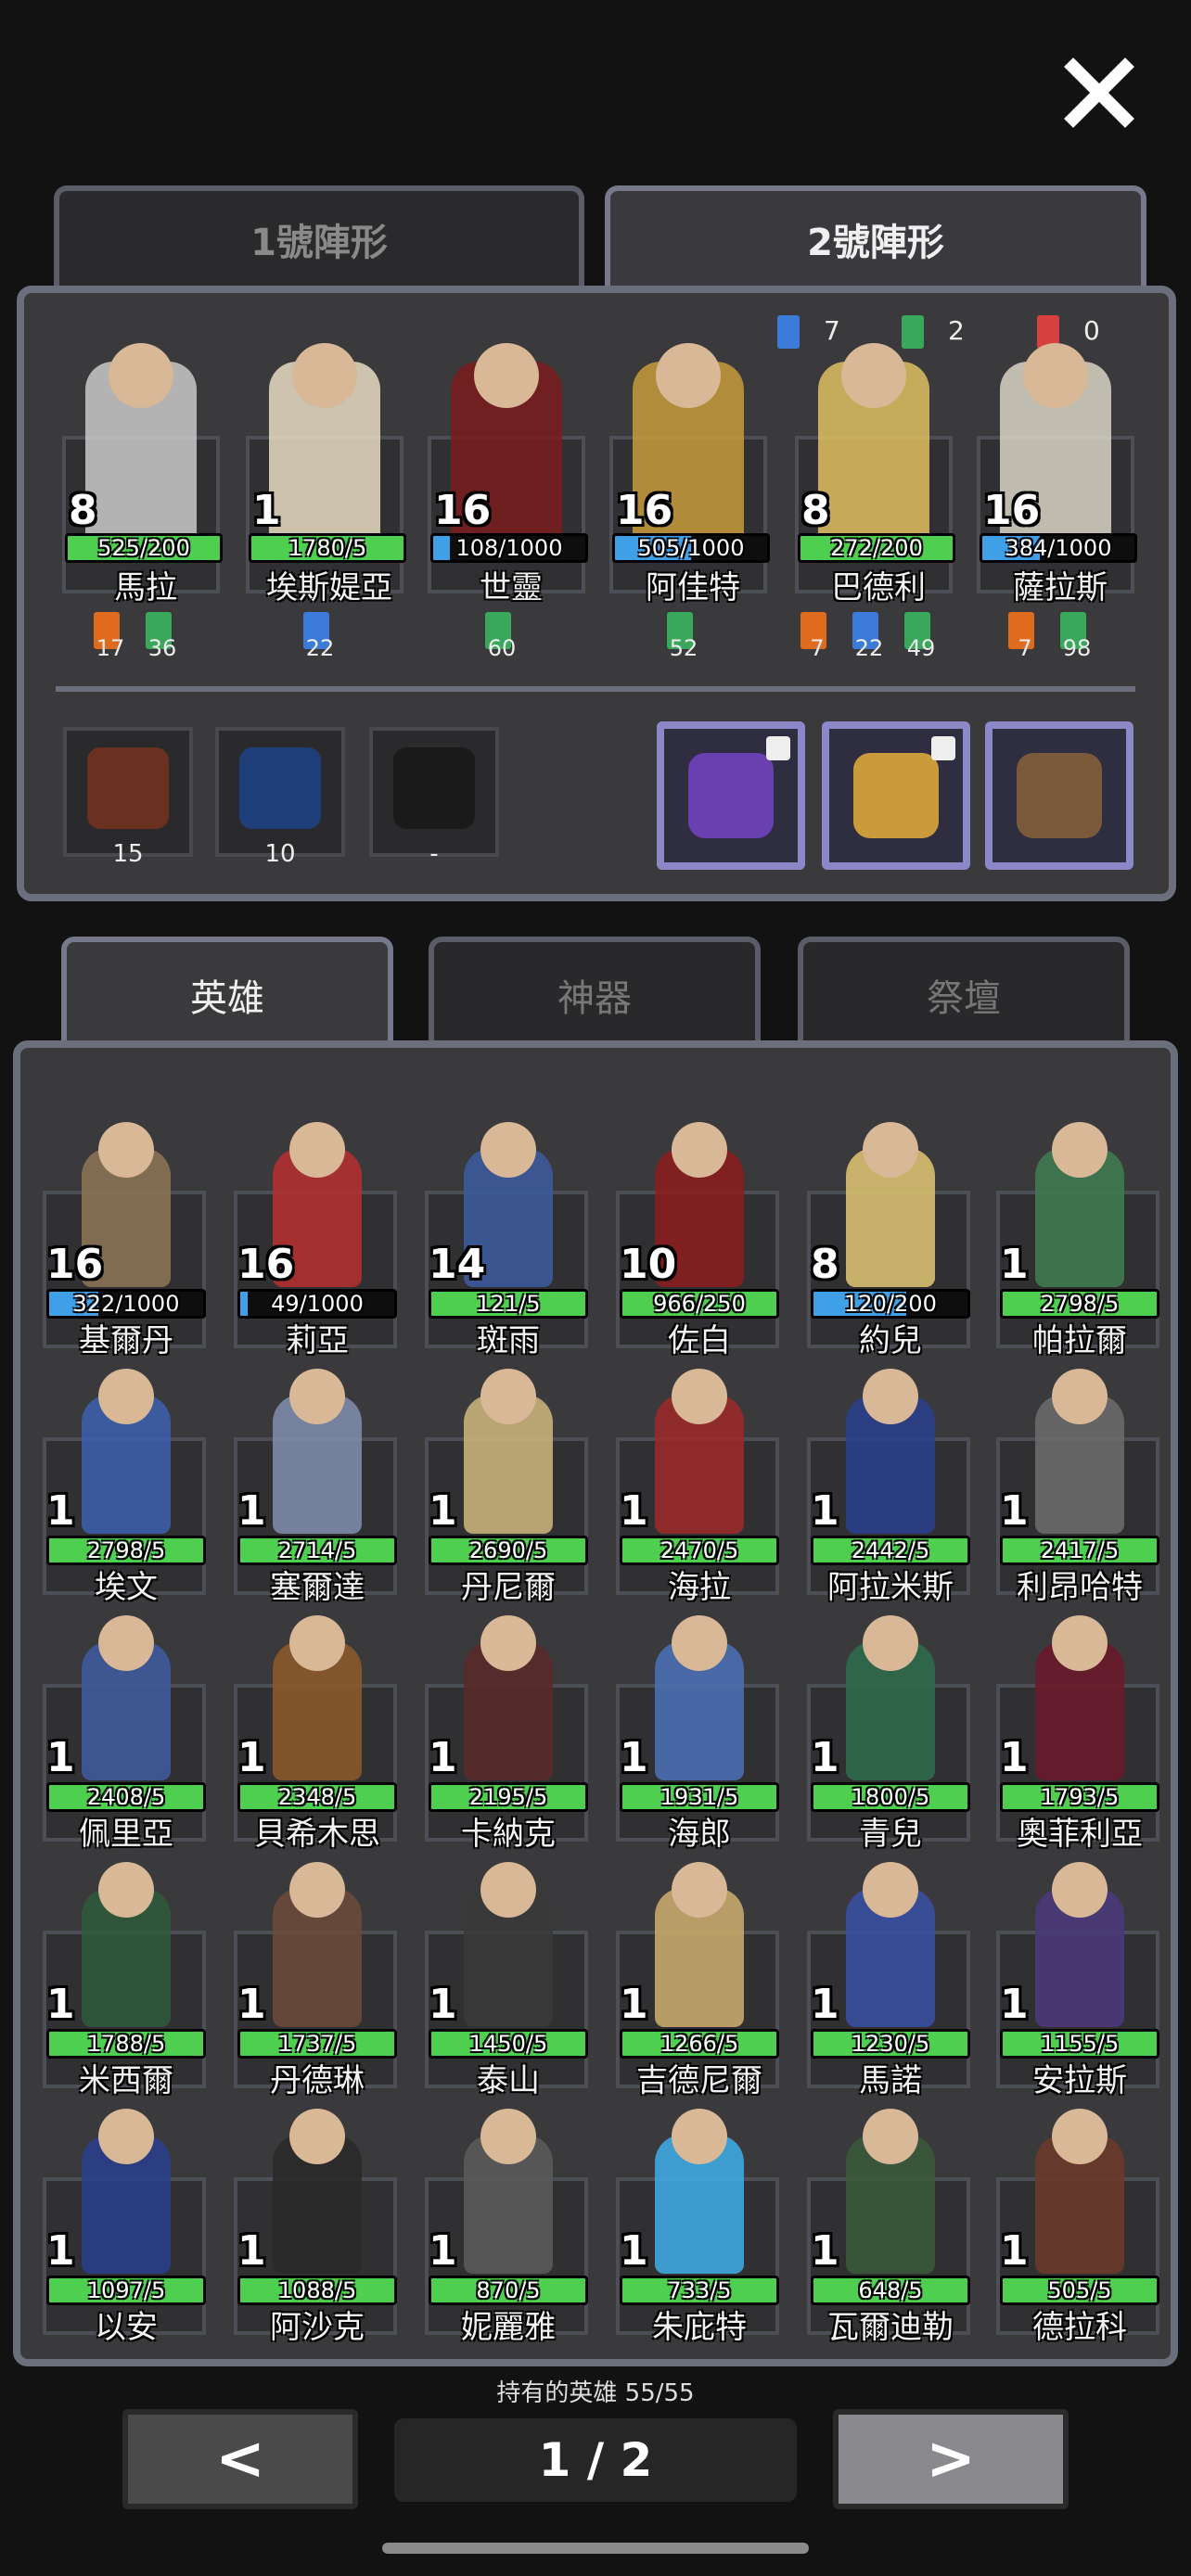 This screenshot has width=1191, height=2576. I want to click on hero-progress-text: 2442/5, so click(890, 1550).